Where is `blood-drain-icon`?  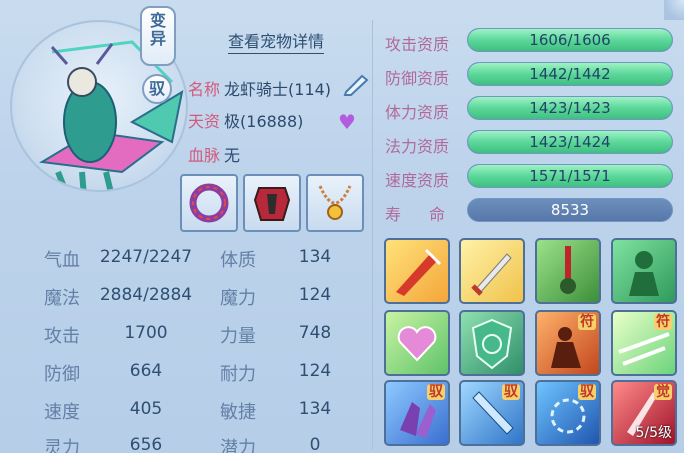 blood-drain-icon is located at coordinates (568, 270).